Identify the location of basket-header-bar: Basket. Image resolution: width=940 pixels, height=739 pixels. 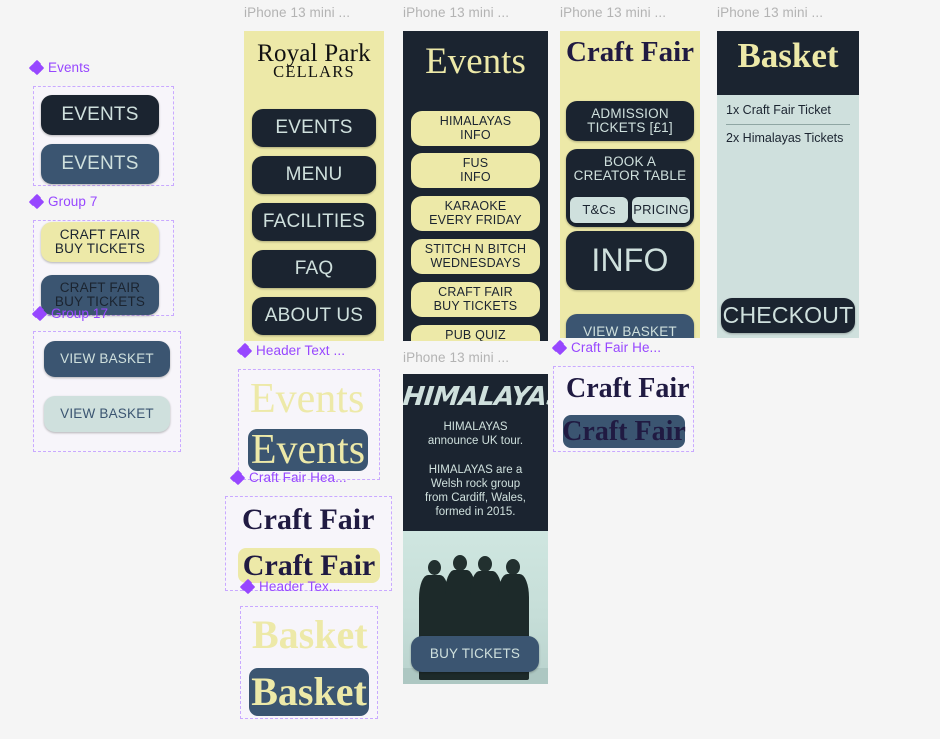
(788, 63).